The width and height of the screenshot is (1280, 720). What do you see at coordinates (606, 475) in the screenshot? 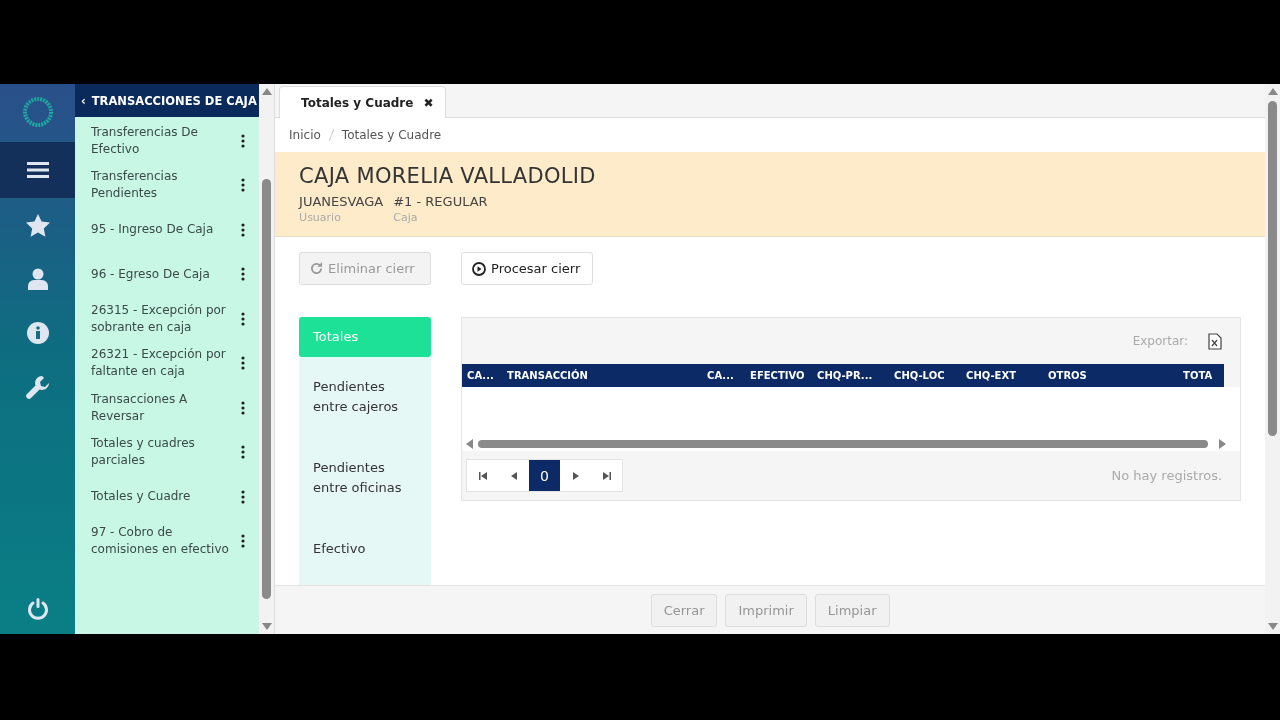
I see `last-page-icon` at bounding box center [606, 475].